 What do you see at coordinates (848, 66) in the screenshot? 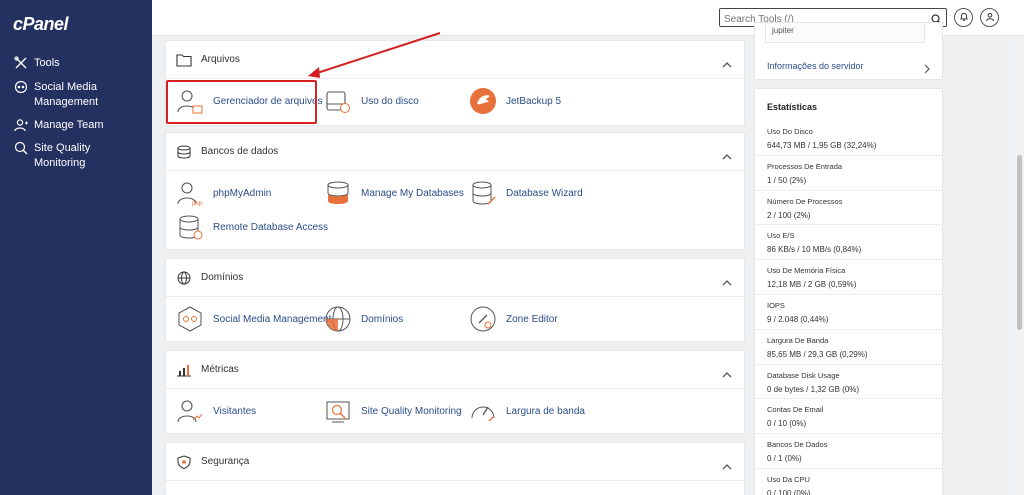
I see `server-info-link: Informações do servidor` at bounding box center [848, 66].